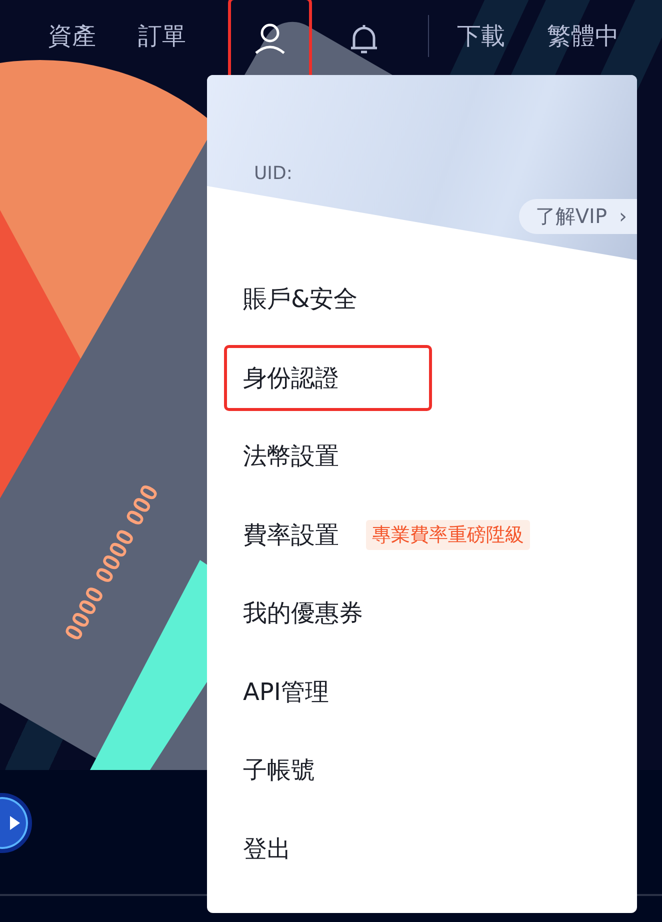 The width and height of the screenshot is (662, 922). I want to click on nav-link: 訂單, so click(162, 36).